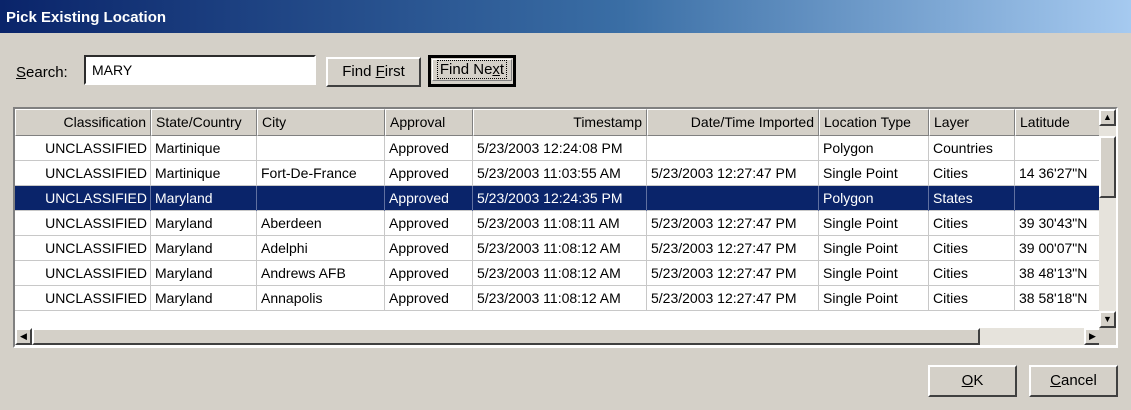 This screenshot has height=410, width=1131. What do you see at coordinates (23, 336) in the screenshot?
I see `scroll-left-icon: ◀` at bounding box center [23, 336].